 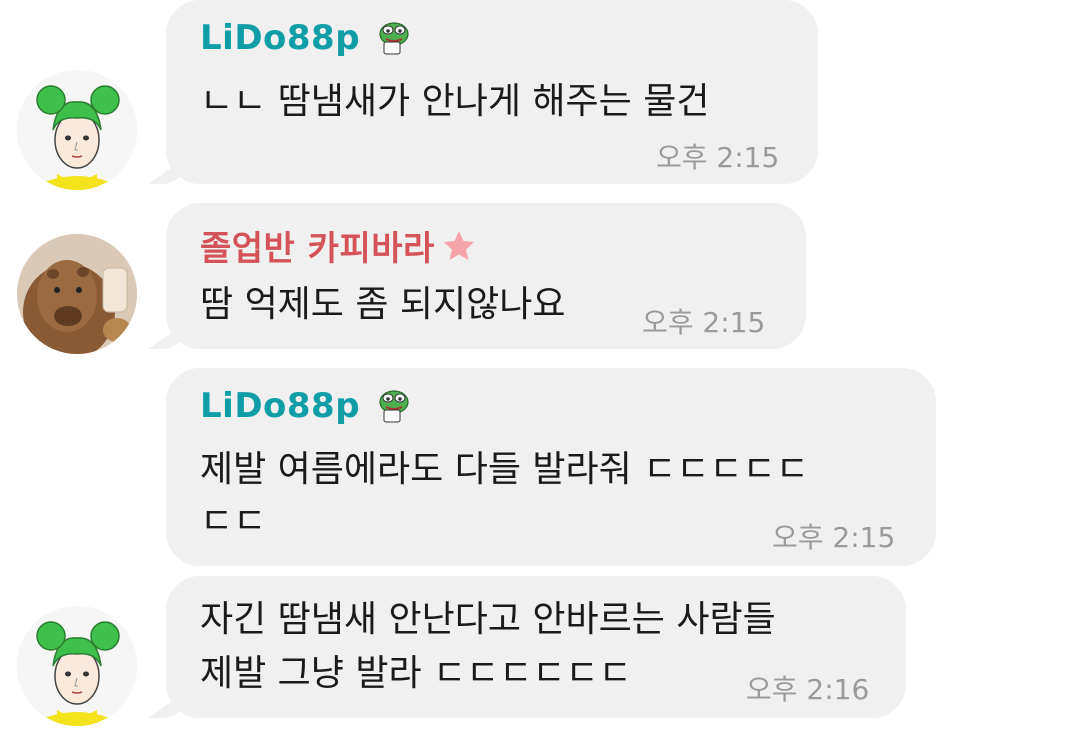 I want to click on message-text: 땀 억제도 좀 되지않나요, so click(x=383, y=304).